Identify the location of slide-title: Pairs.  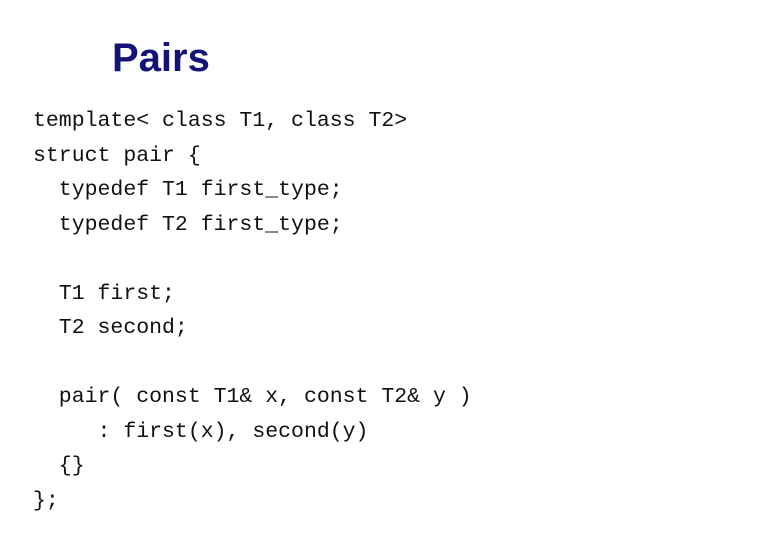
(161, 58).